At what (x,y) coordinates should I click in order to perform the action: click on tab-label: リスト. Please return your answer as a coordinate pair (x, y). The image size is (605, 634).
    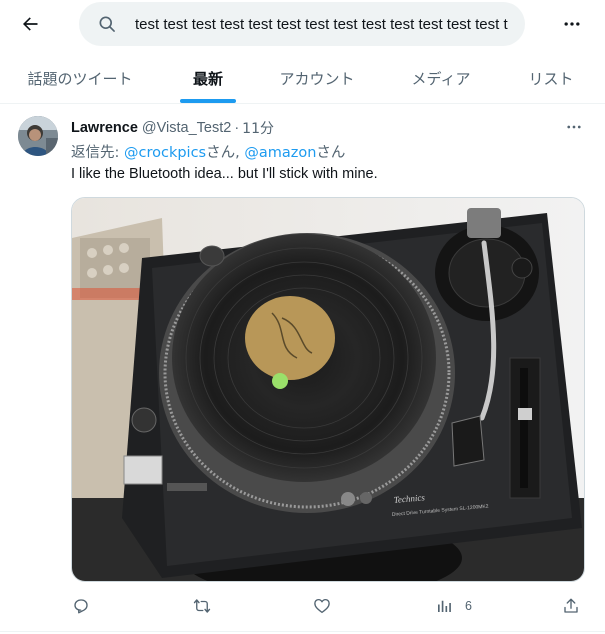
    Looking at the image, I should click on (551, 79).